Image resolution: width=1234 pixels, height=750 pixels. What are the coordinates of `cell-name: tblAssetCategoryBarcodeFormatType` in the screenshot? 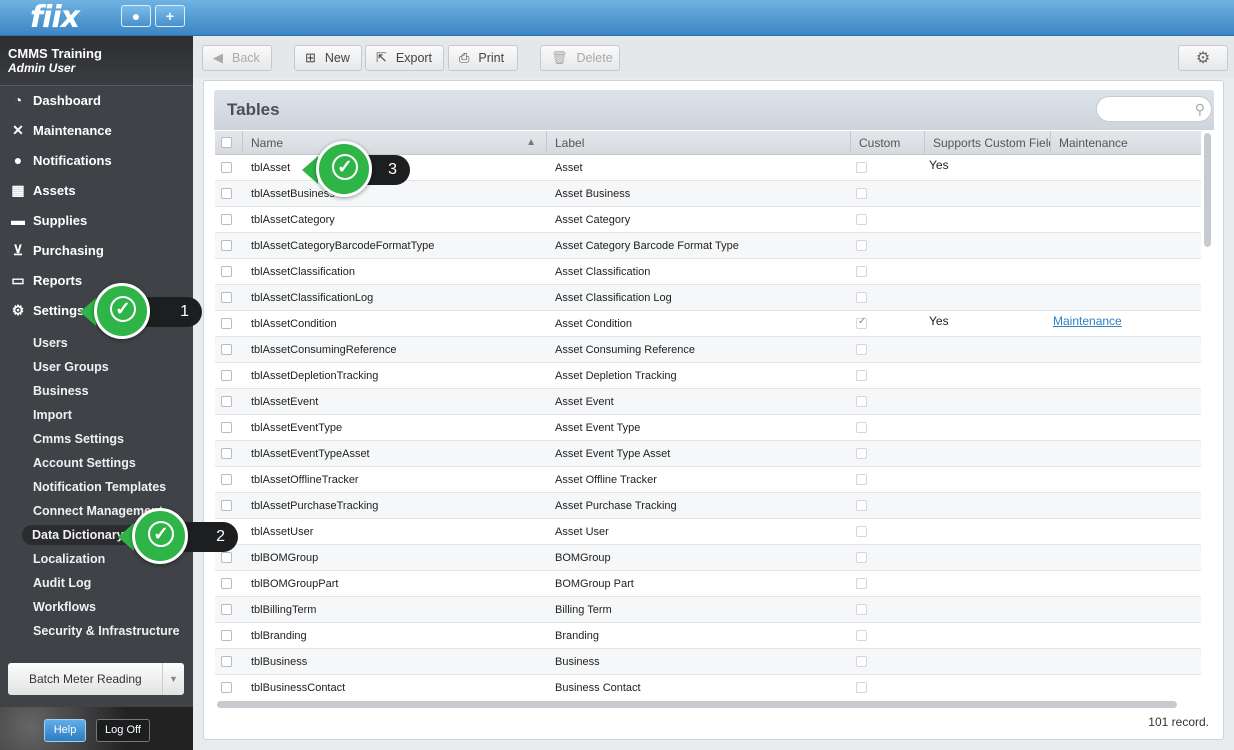 It's located at (343, 246).